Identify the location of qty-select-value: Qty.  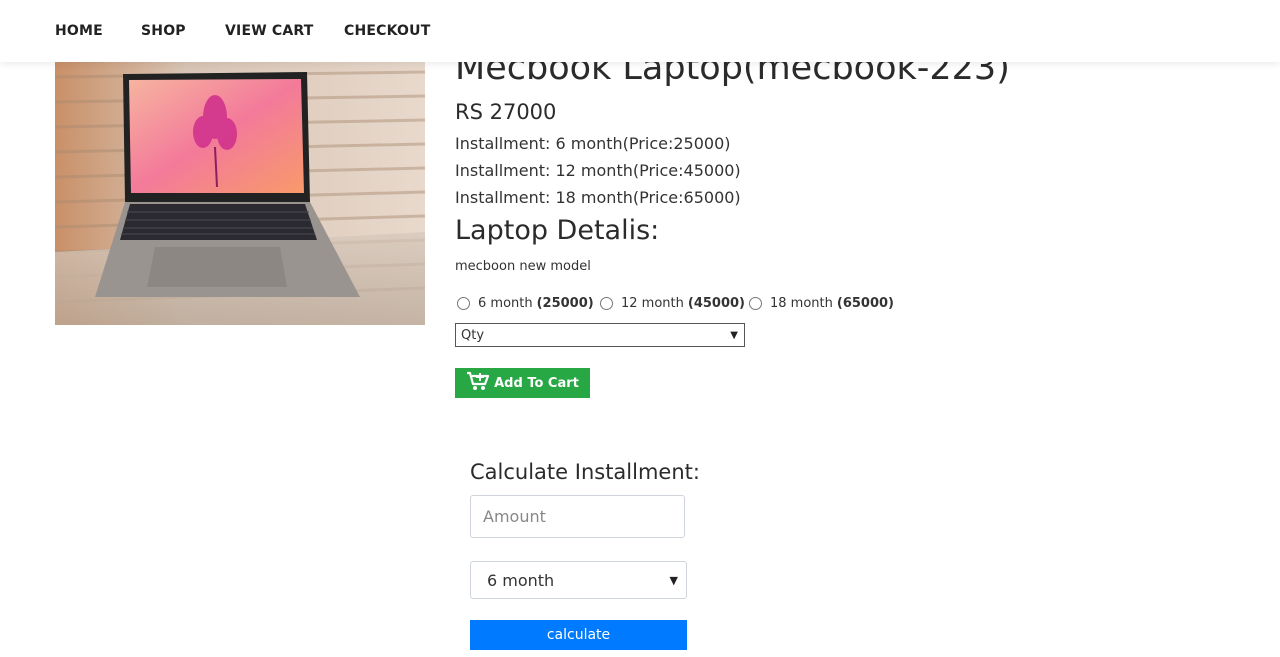
(473, 335).